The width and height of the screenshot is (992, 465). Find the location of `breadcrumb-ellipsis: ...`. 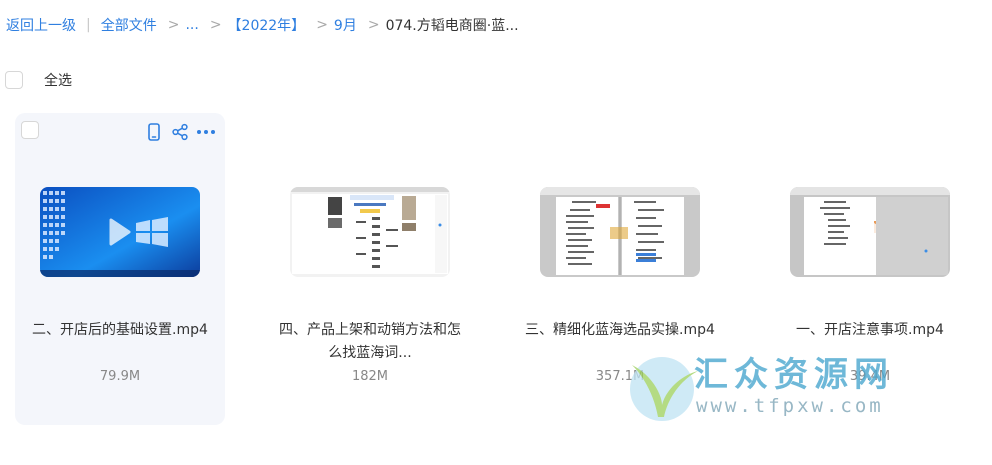

breadcrumb-ellipsis: ... is located at coordinates (191, 25).